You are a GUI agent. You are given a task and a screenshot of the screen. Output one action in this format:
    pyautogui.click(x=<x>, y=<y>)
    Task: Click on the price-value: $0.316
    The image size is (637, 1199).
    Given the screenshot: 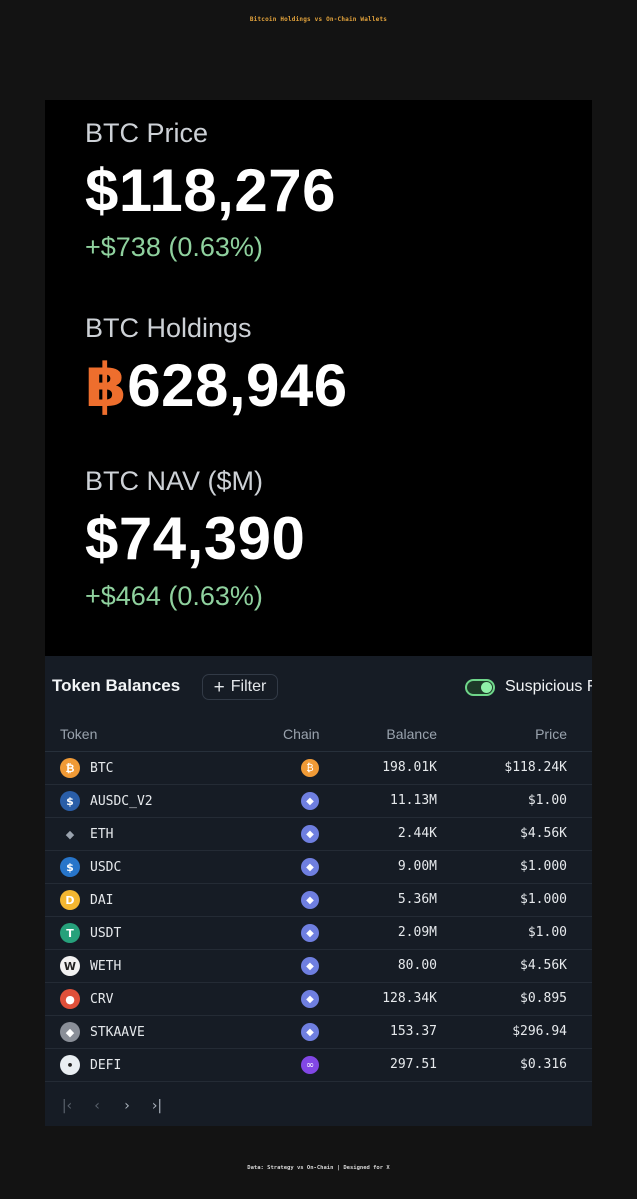 What is the action you would take?
    pyautogui.click(x=543, y=1064)
    